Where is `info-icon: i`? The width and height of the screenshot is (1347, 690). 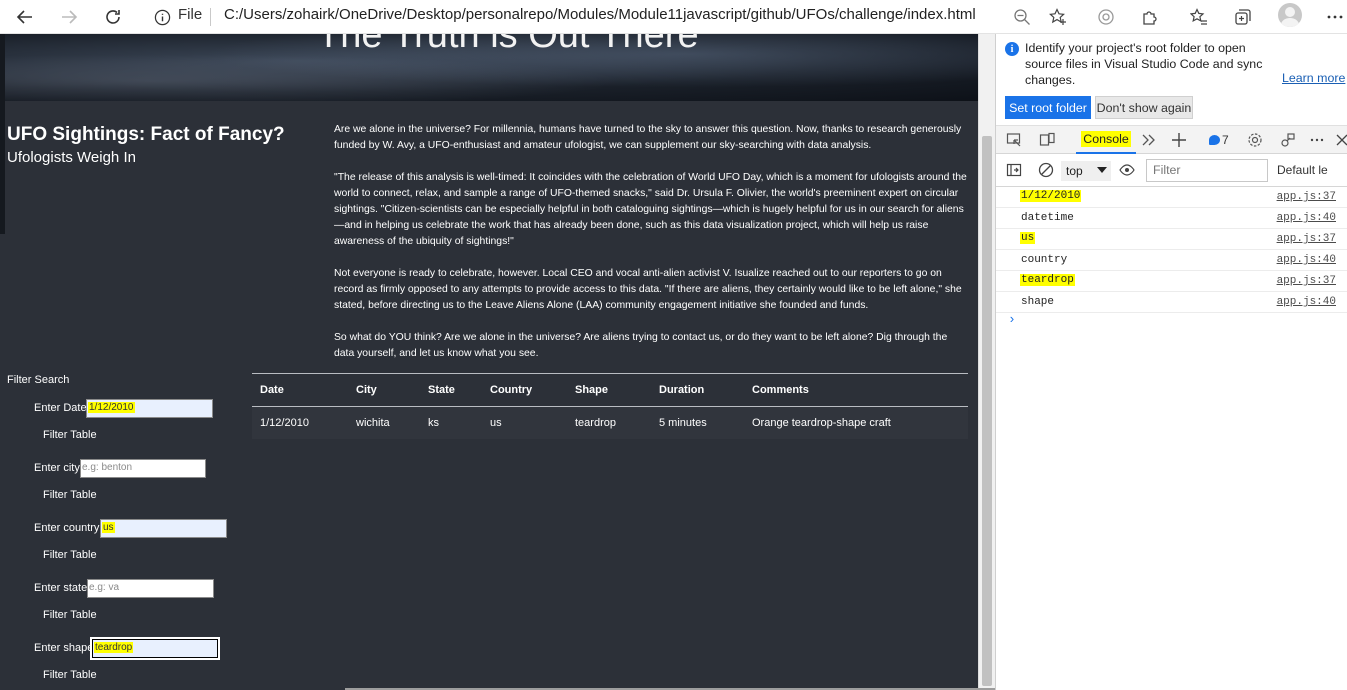
info-icon: i is located at coordinates (1012, 49).